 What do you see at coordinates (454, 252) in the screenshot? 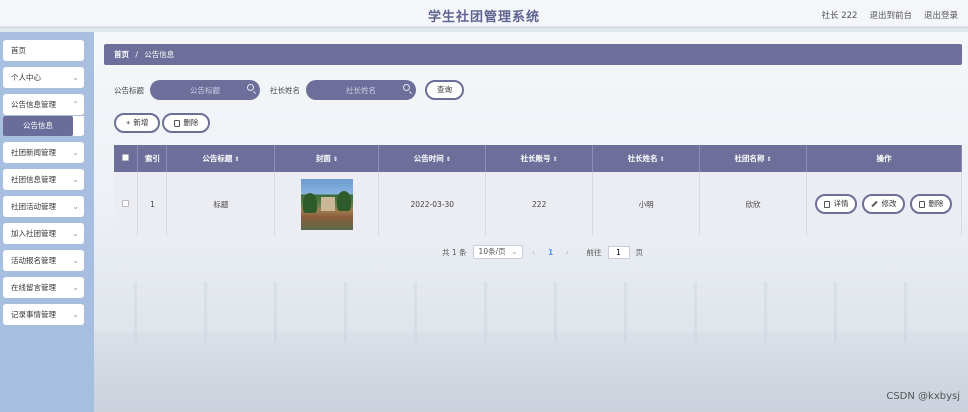
I see `total-count: 共 1 条` at bounding box center [454, 252].